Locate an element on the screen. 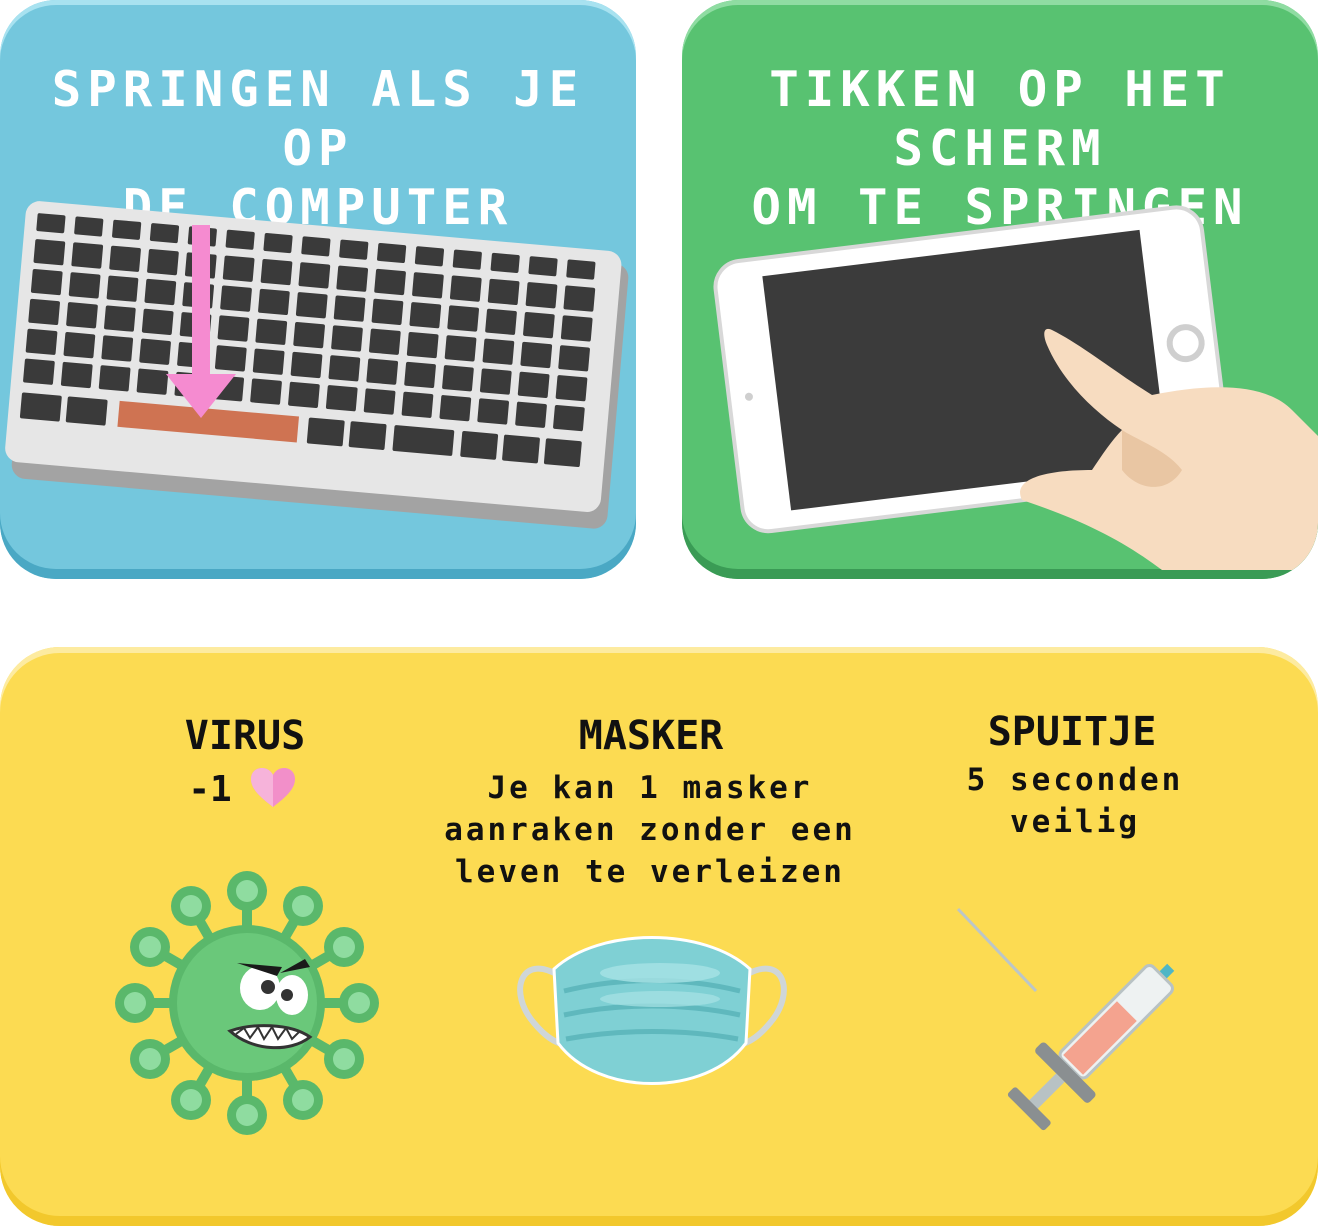  mask-title: MASKER is located at coordinates (651, 736).